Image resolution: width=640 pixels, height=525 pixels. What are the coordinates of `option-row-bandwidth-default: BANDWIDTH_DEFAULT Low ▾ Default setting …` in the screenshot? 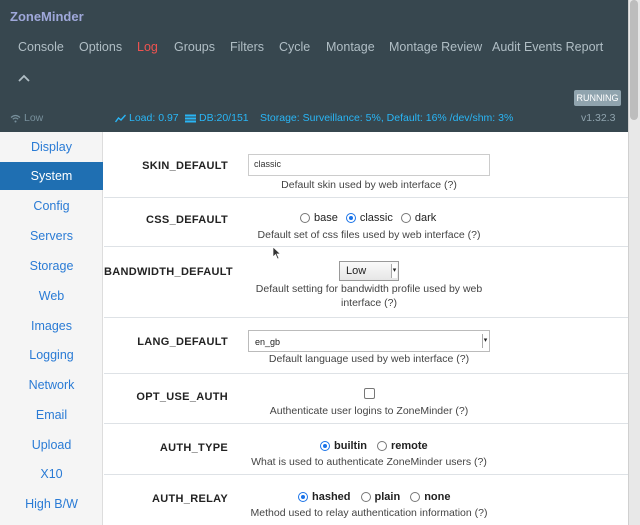 It's located at (366, 282).